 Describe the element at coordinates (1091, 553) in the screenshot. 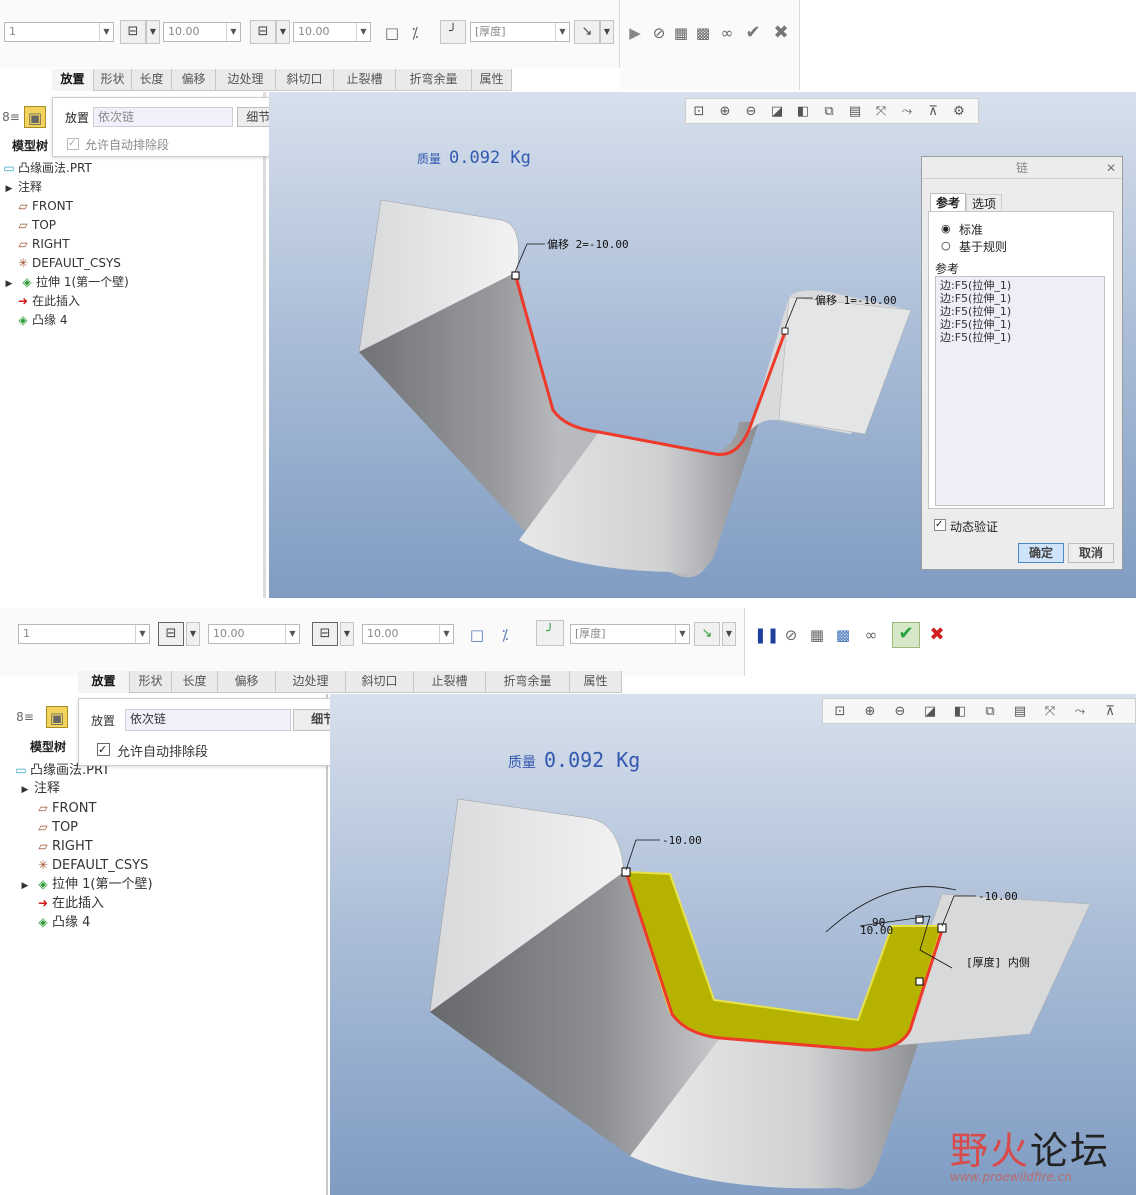

I see `cancel-button: 取消` at that location.